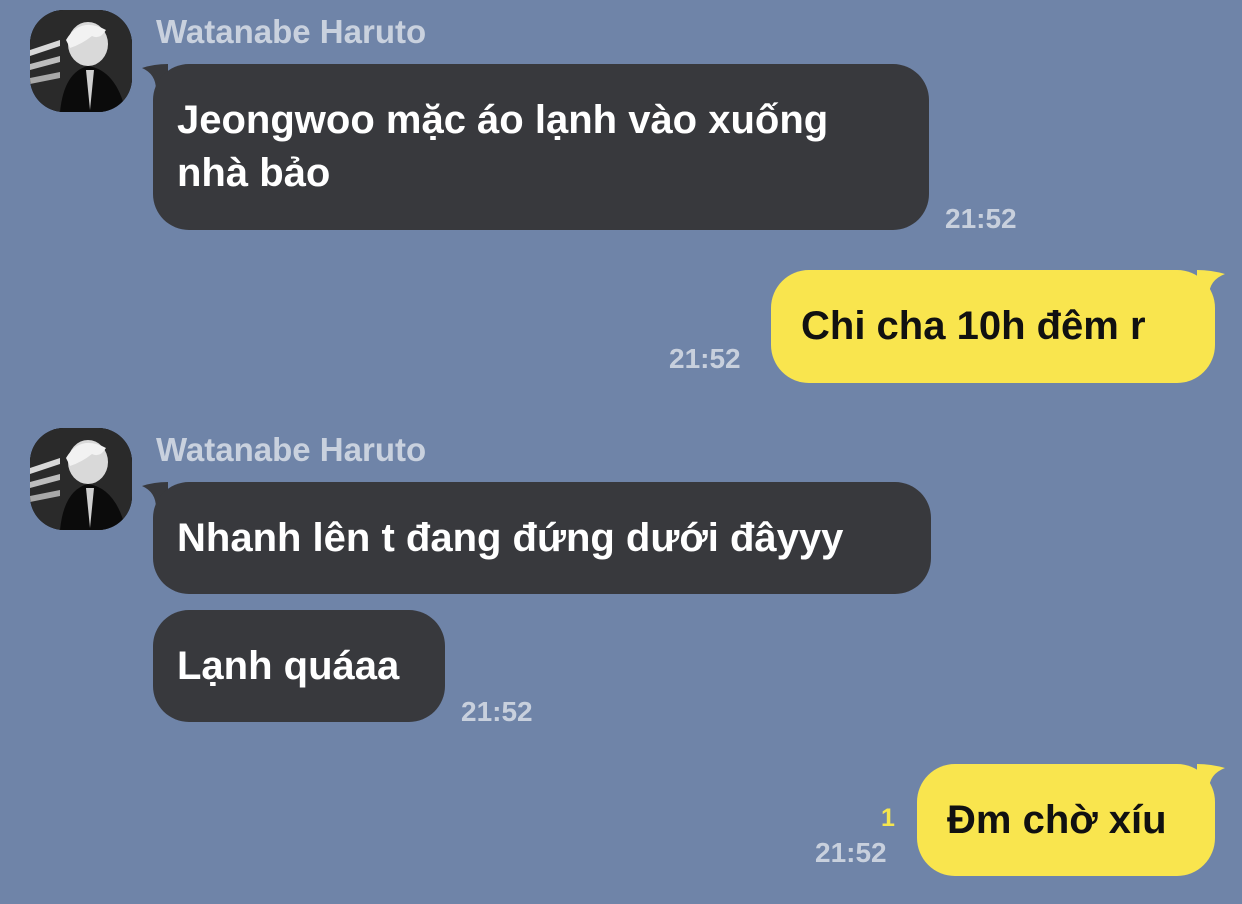  Describe the element at coordinates (541, 147) in the screenshot. I see `incoming-message-bubble: Jeongwoo mặc áo lạnh vào xuống nhà bảo` at that location.